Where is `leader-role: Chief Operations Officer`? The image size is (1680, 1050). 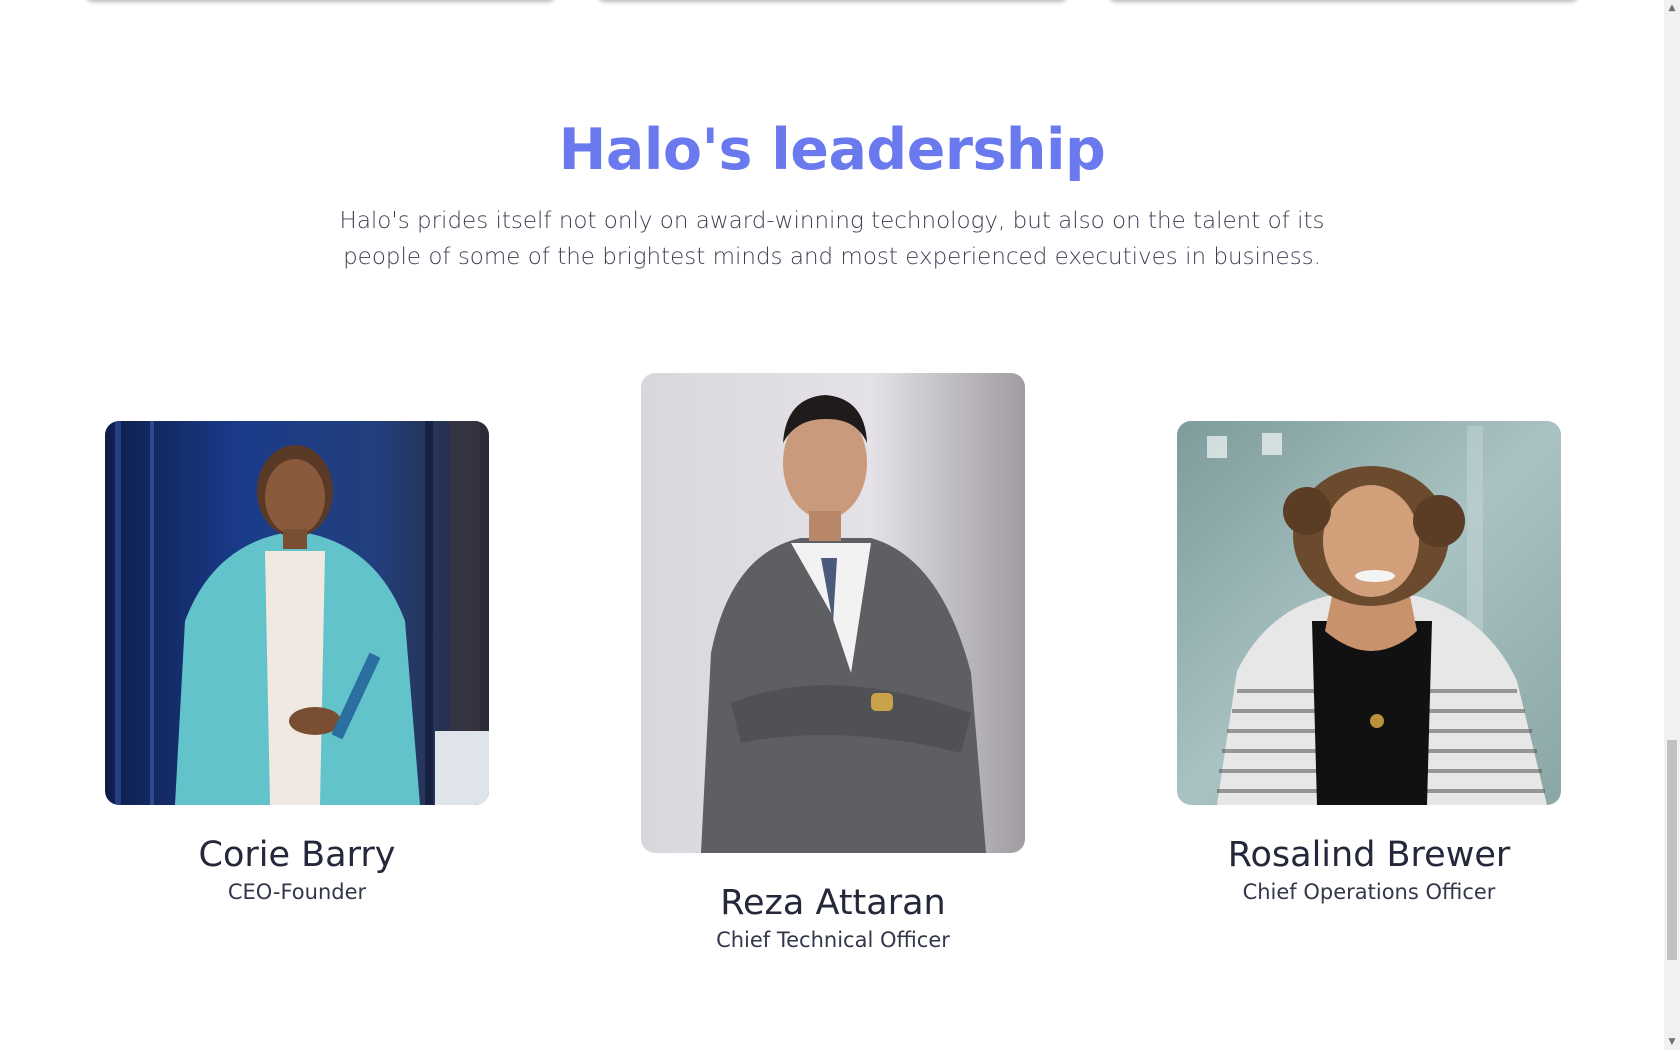 leader-role: Chief Operations Officer is located at coordinates (1369, 892).